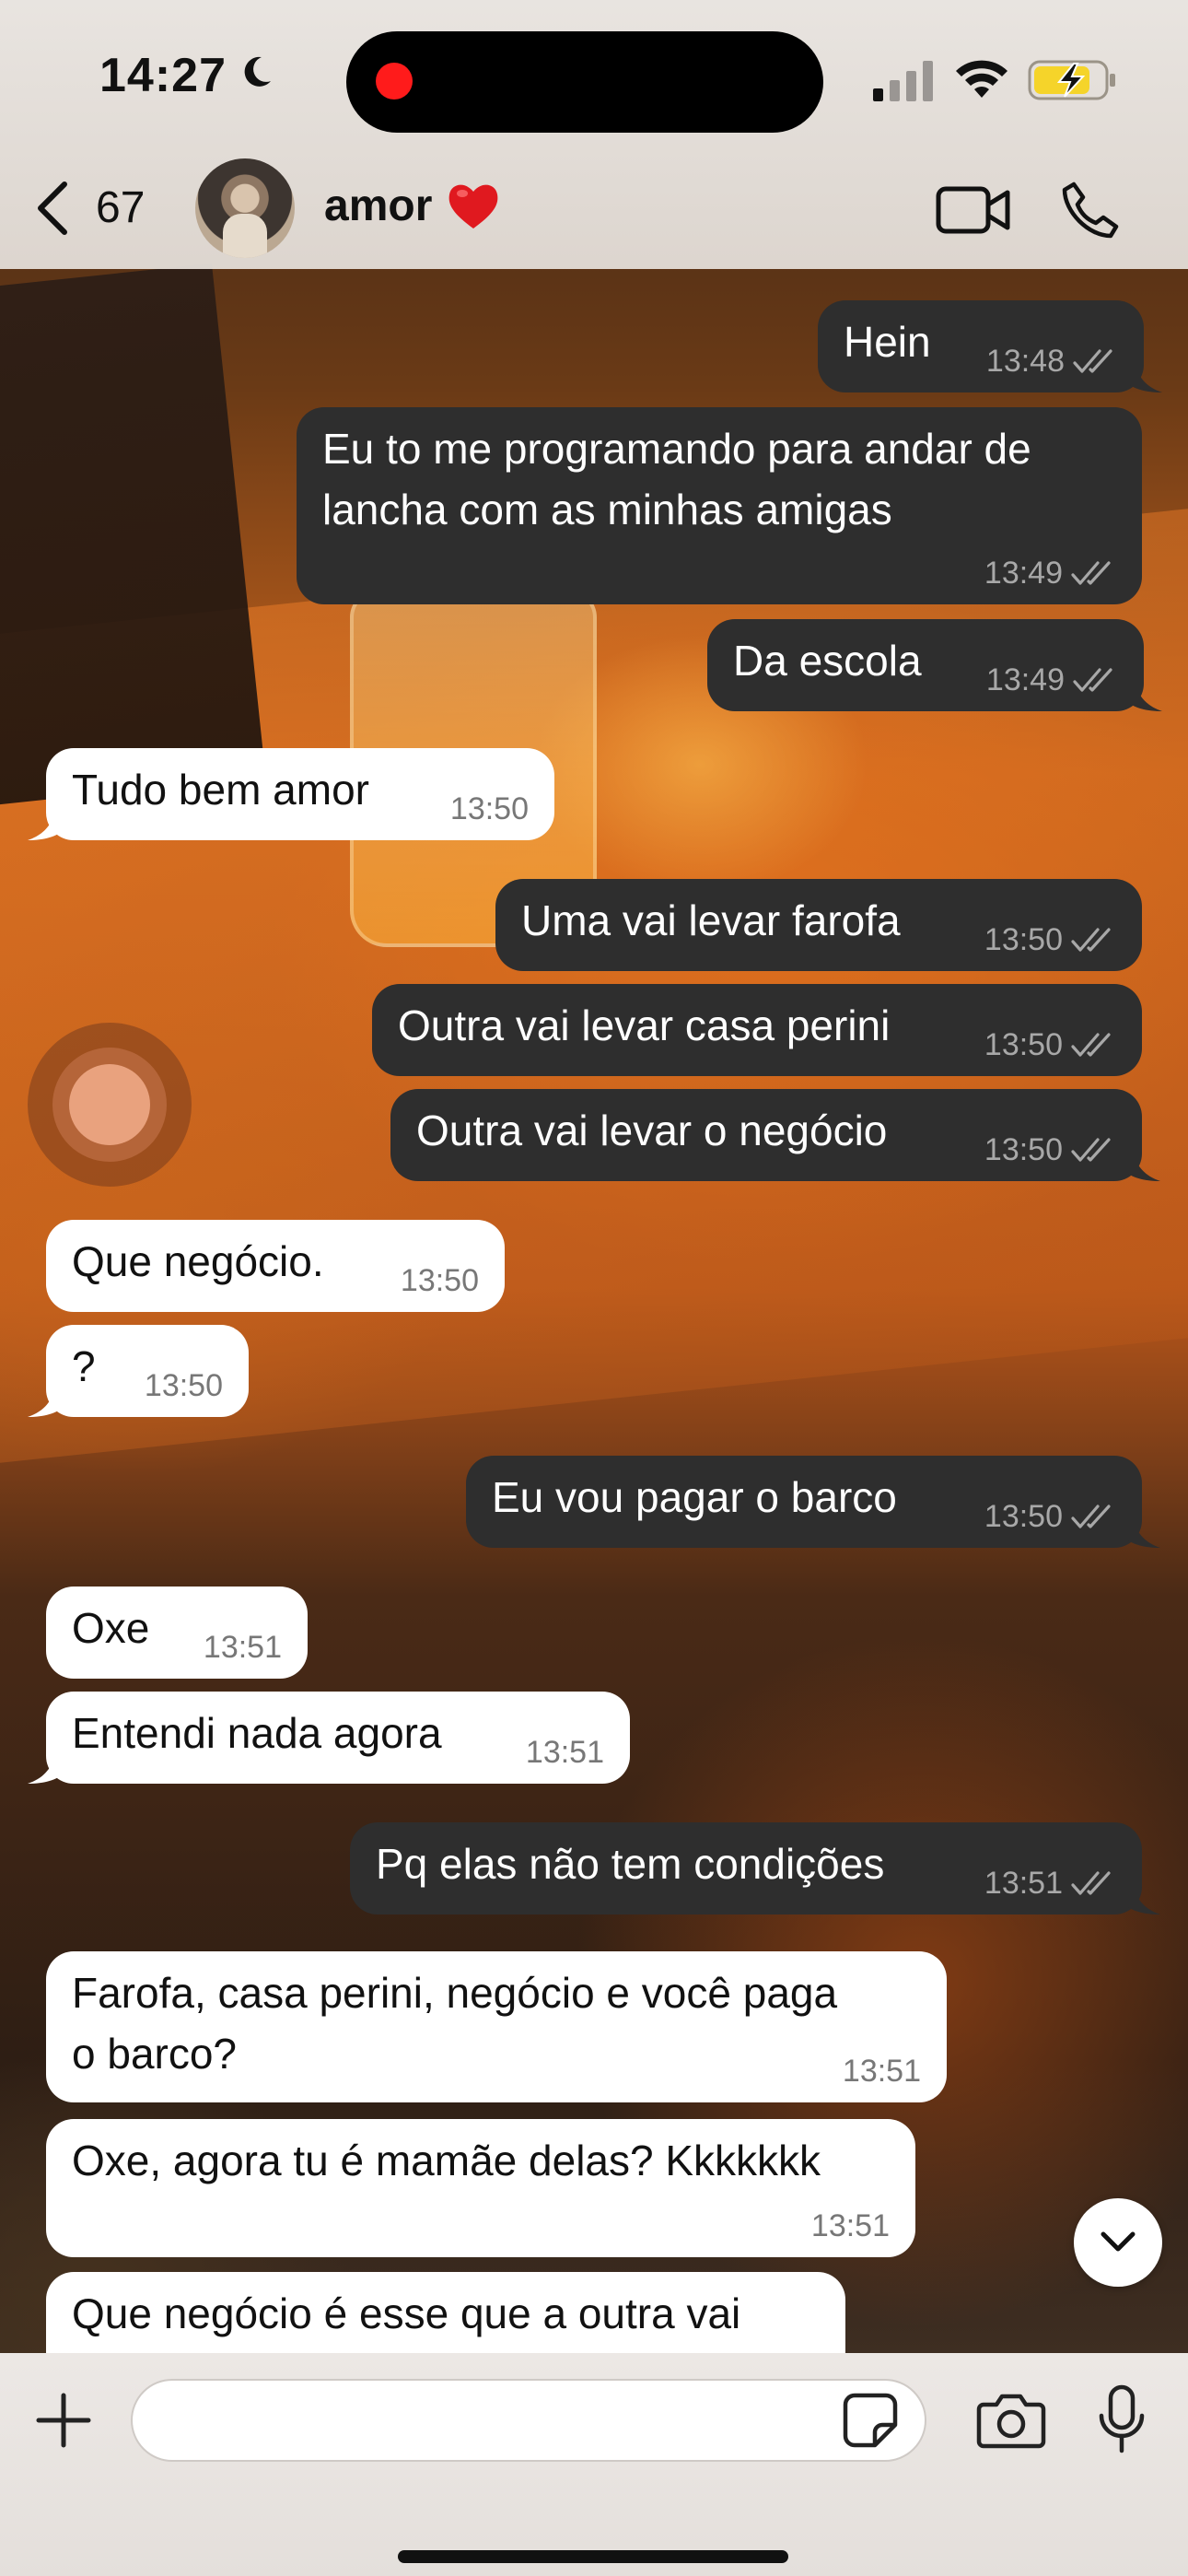  Describe the element at coordinates (446, 2160) in the screenshot. I see `message-text: Oxe, agora tu é mamãe delas? Kkkkkkk` at that location.